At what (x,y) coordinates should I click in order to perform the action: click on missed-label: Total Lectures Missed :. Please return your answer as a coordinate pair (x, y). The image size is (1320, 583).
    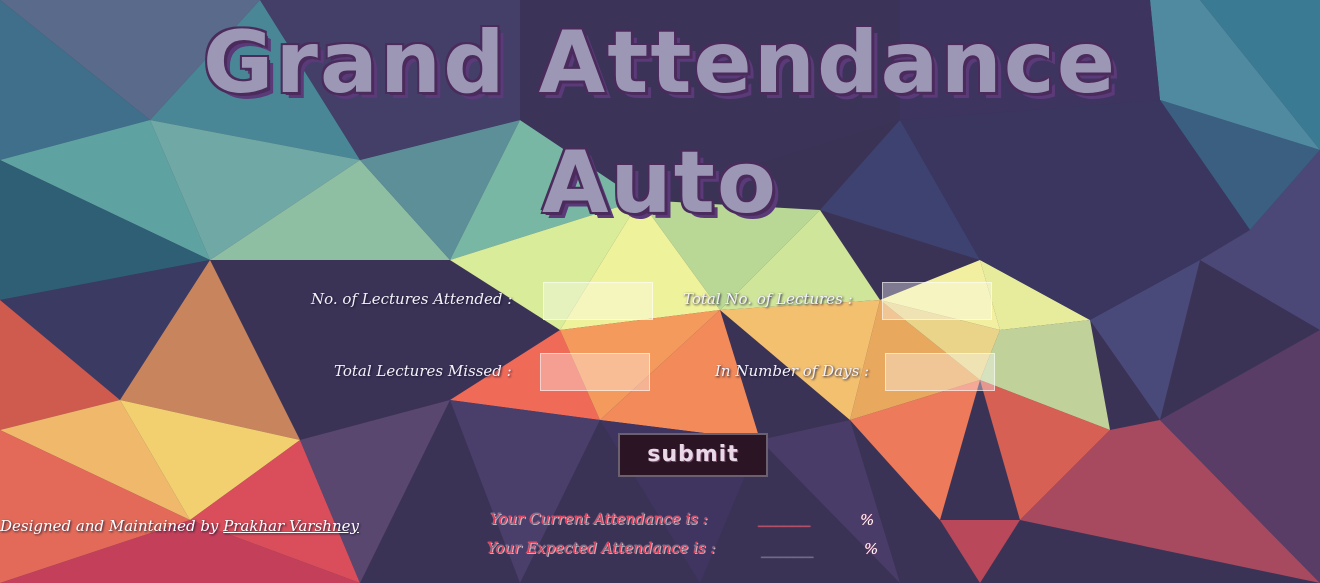
    Looking at the image, I should click on (423, 371).